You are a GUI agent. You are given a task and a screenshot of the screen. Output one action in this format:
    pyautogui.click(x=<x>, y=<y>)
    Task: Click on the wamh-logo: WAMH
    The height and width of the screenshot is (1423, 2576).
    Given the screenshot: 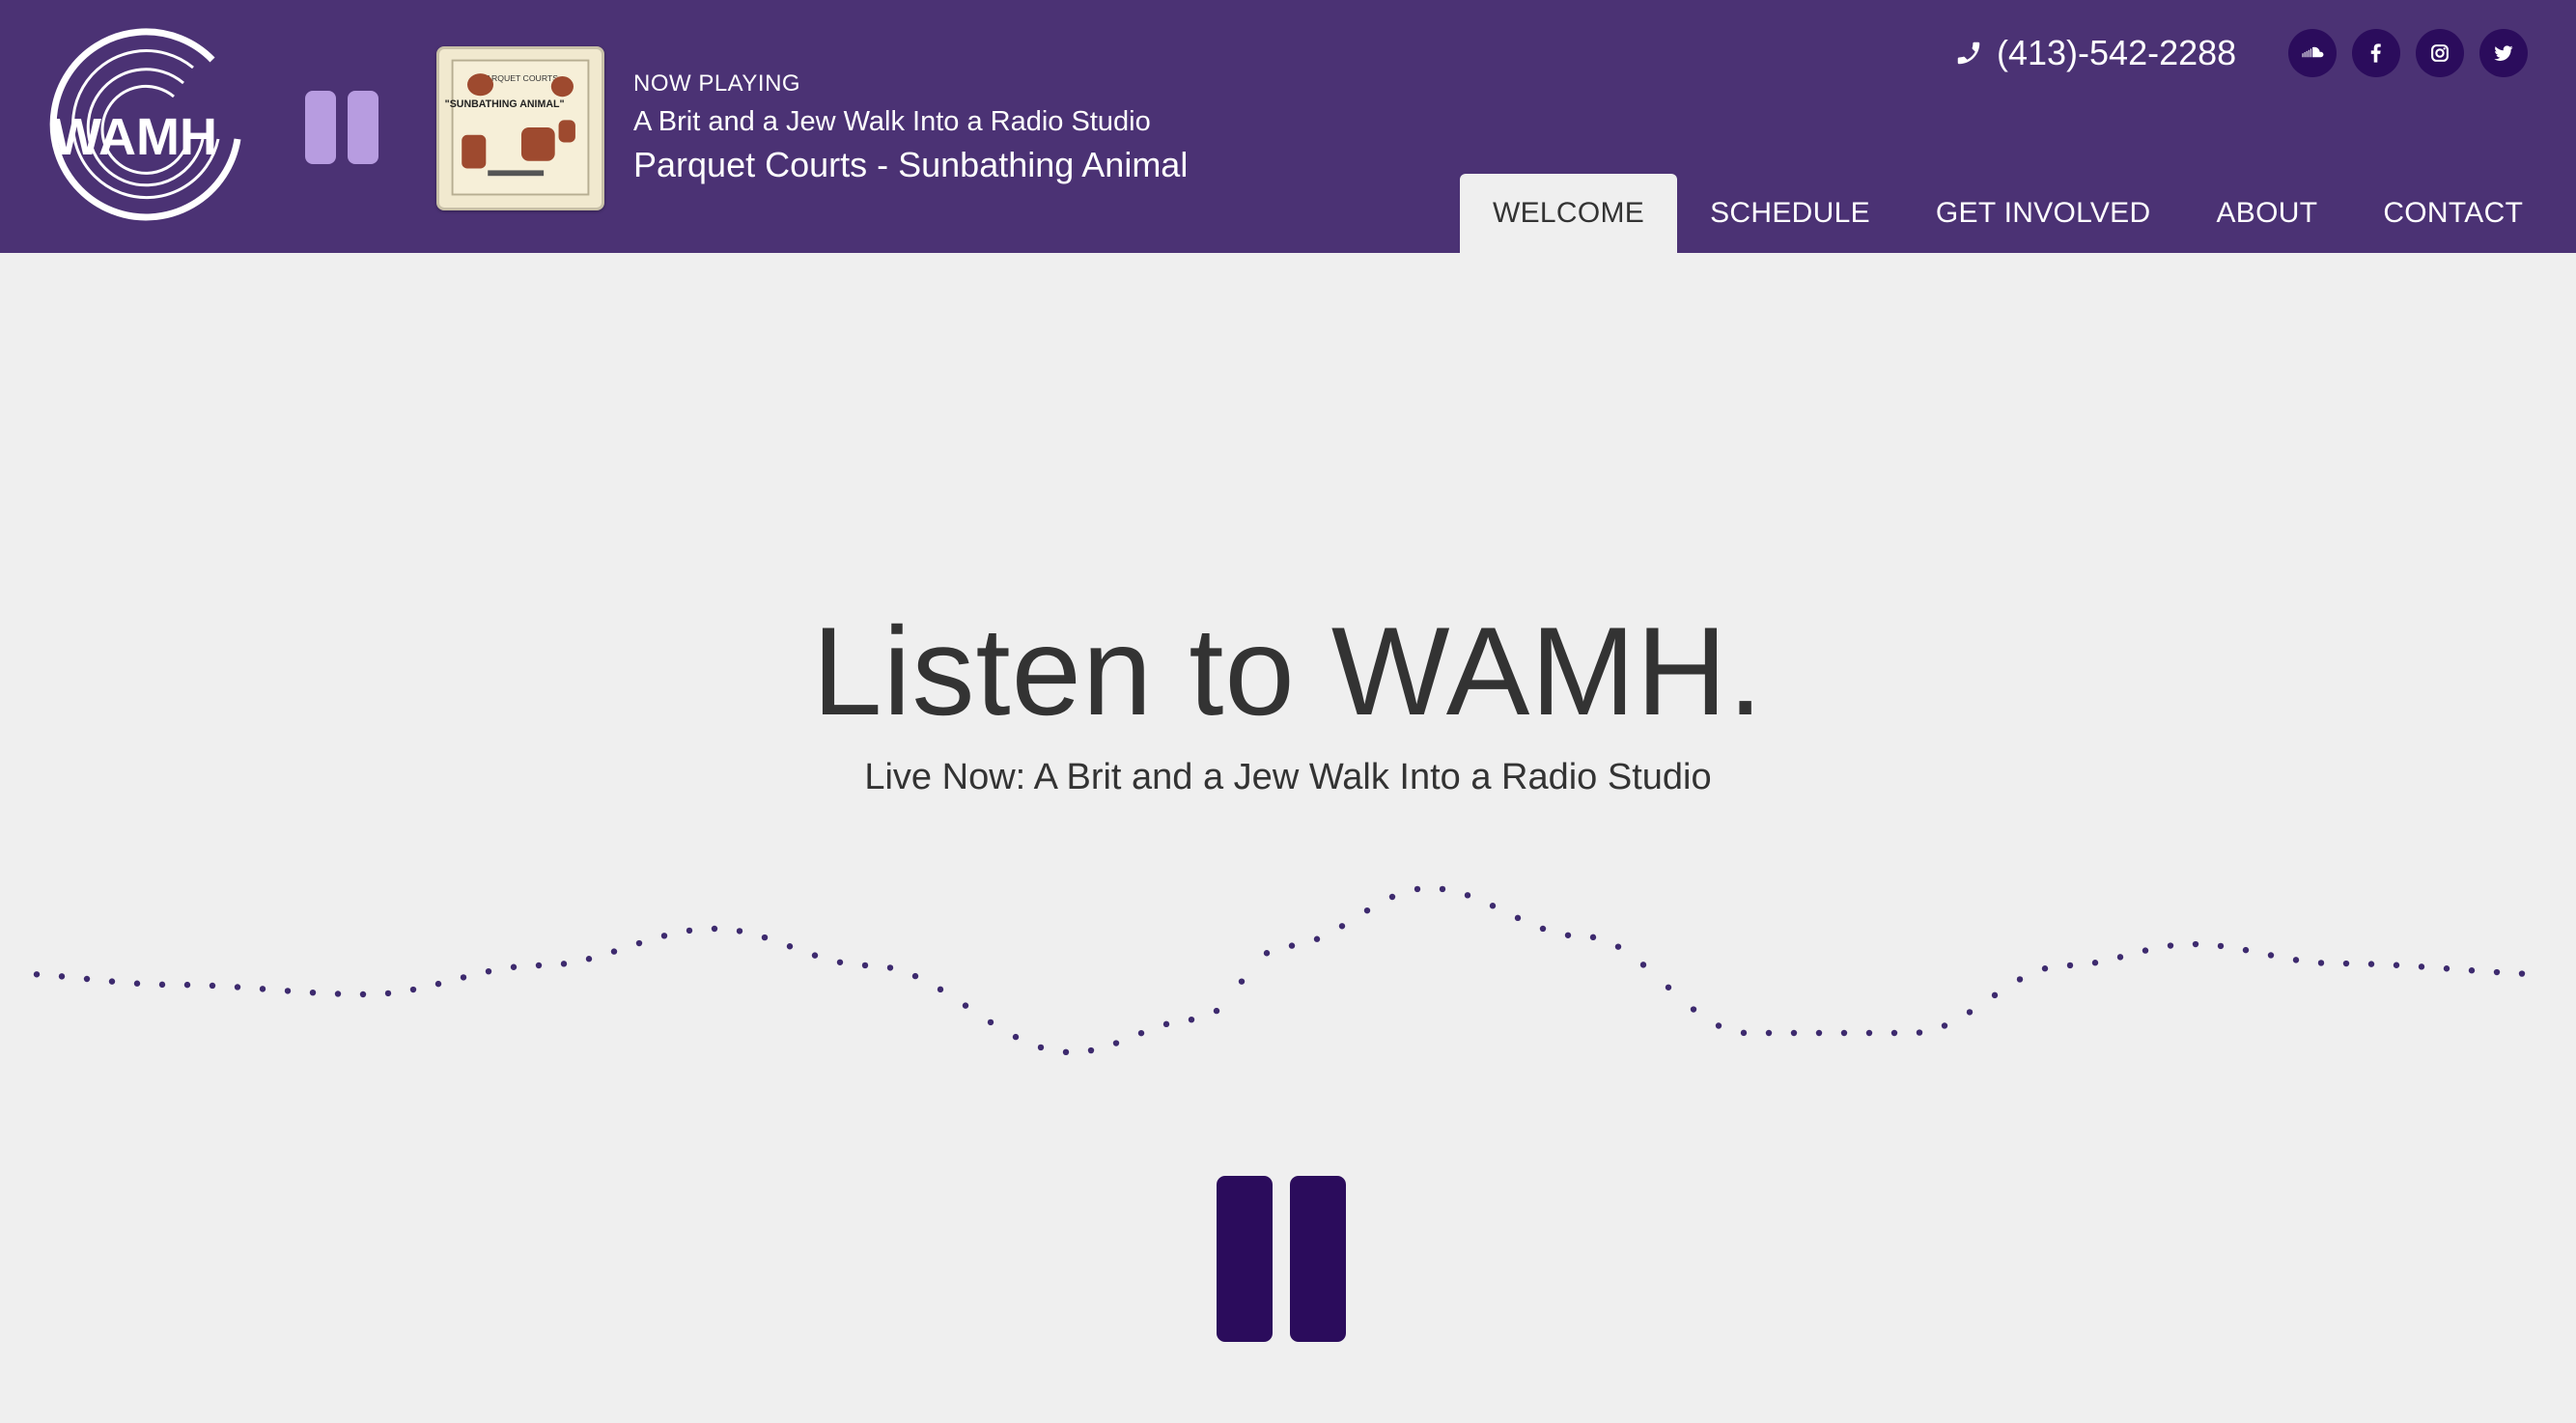 What is the action you would take?
    pyautogui.click(x=155, y=126)
    